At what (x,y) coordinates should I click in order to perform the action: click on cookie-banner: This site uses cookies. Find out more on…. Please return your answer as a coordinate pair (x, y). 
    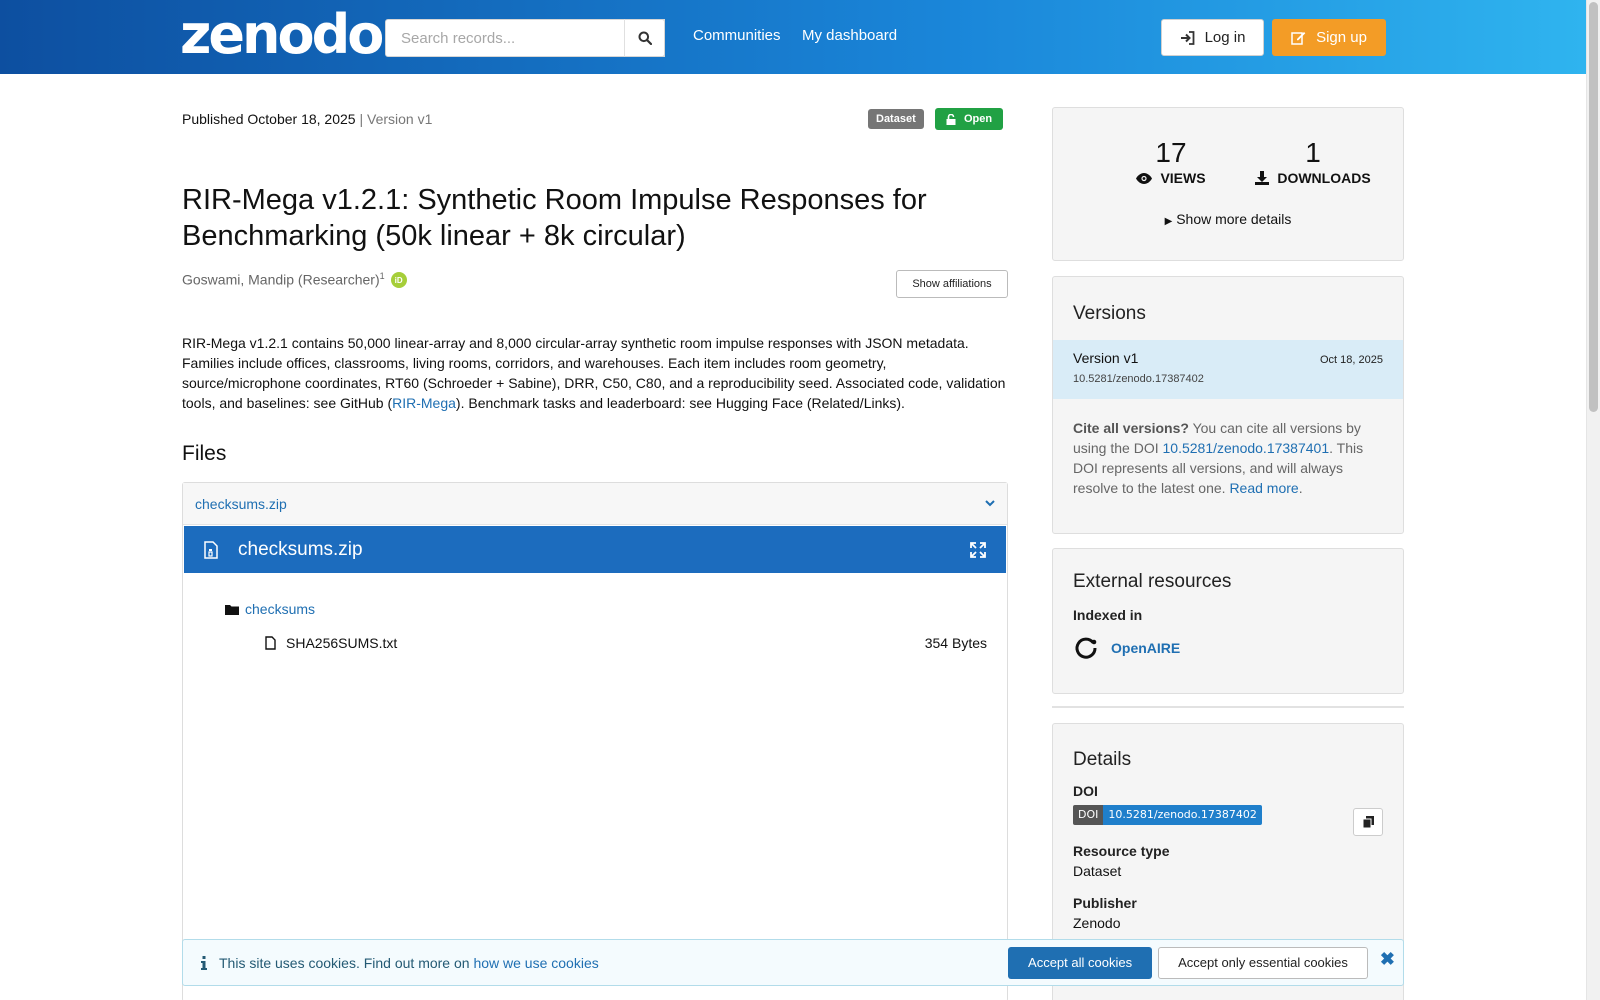
    Looking at the image, I should click on (793, 962).